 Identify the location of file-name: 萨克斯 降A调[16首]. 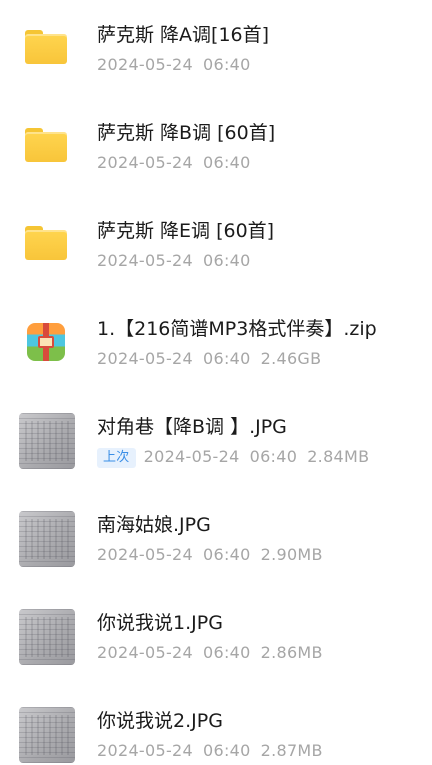
(183, 35).